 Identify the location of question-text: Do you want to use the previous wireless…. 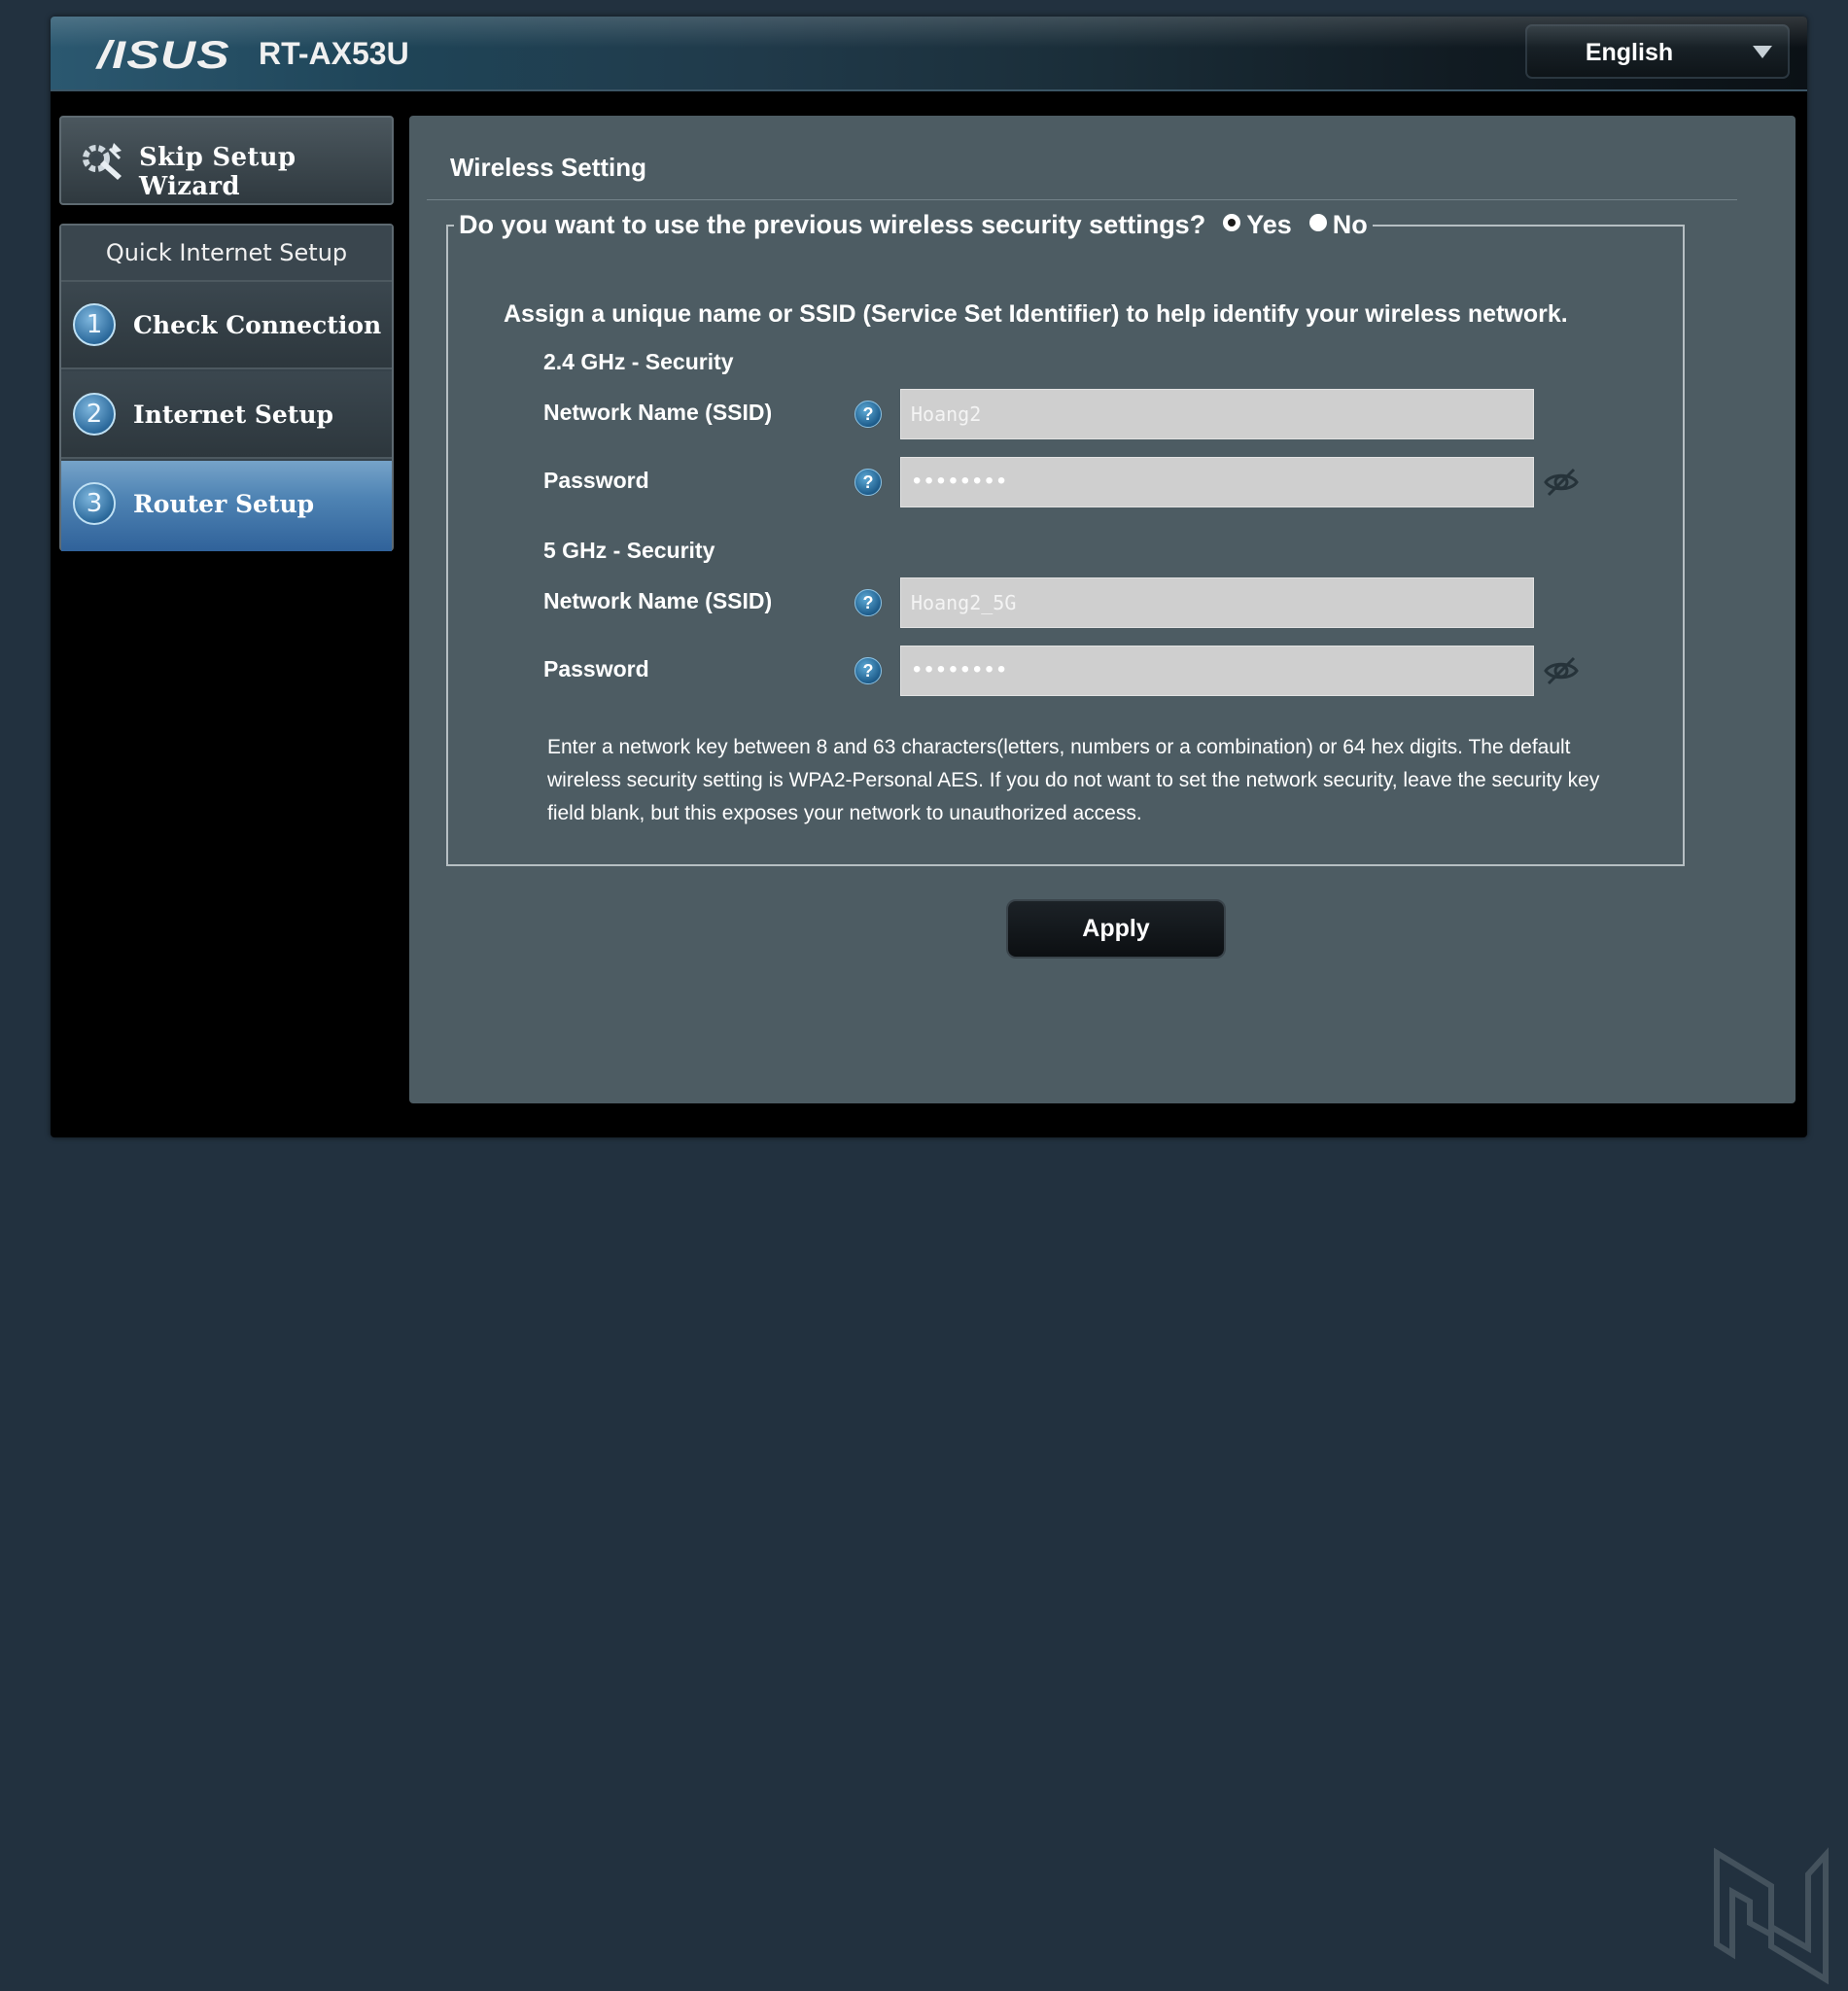
(832, 225).